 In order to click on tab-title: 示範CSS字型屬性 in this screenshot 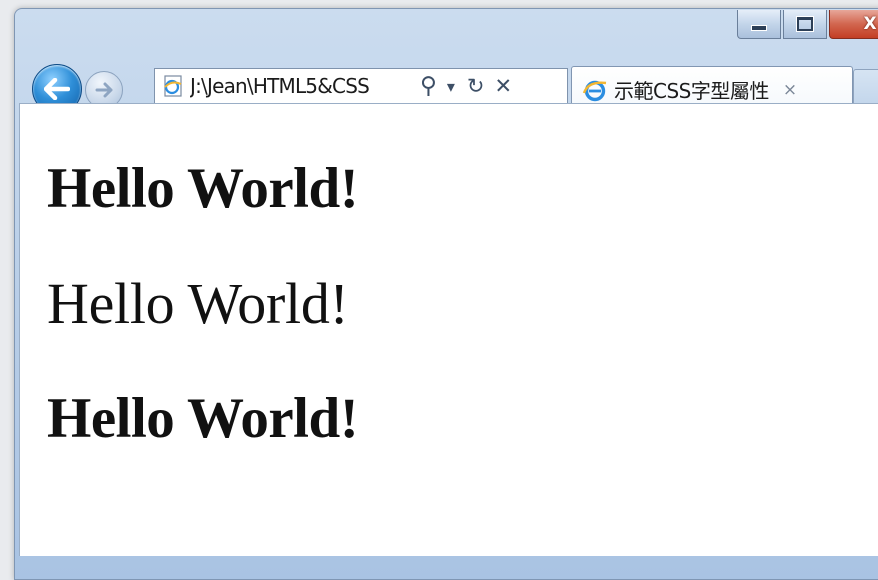, I will do `click(691, 91)`.